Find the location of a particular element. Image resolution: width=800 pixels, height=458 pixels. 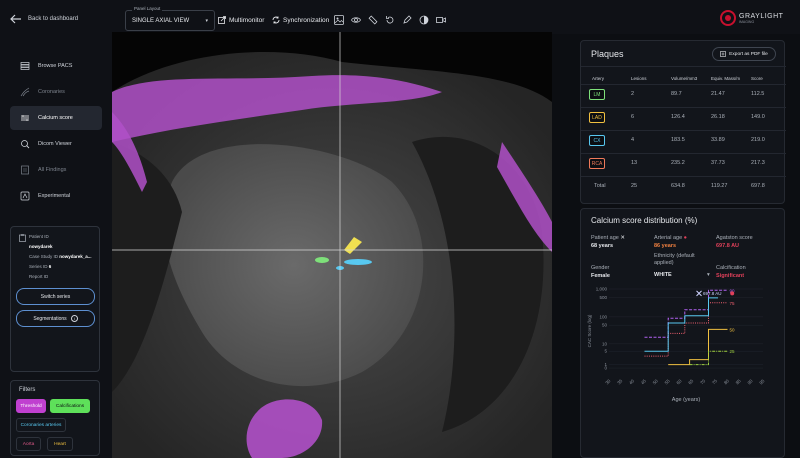

calcification-cx is located at coordinates (358, 262).